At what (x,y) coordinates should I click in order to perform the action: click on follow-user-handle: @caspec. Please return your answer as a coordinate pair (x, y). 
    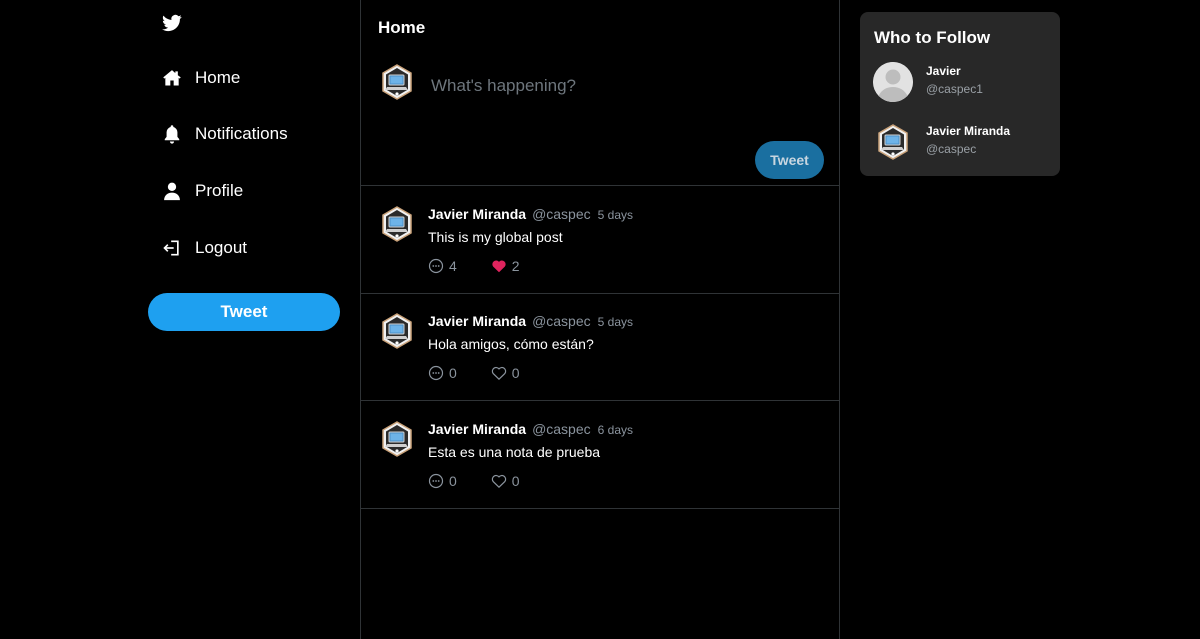
    Looking at the image, I should click on (951, 149).